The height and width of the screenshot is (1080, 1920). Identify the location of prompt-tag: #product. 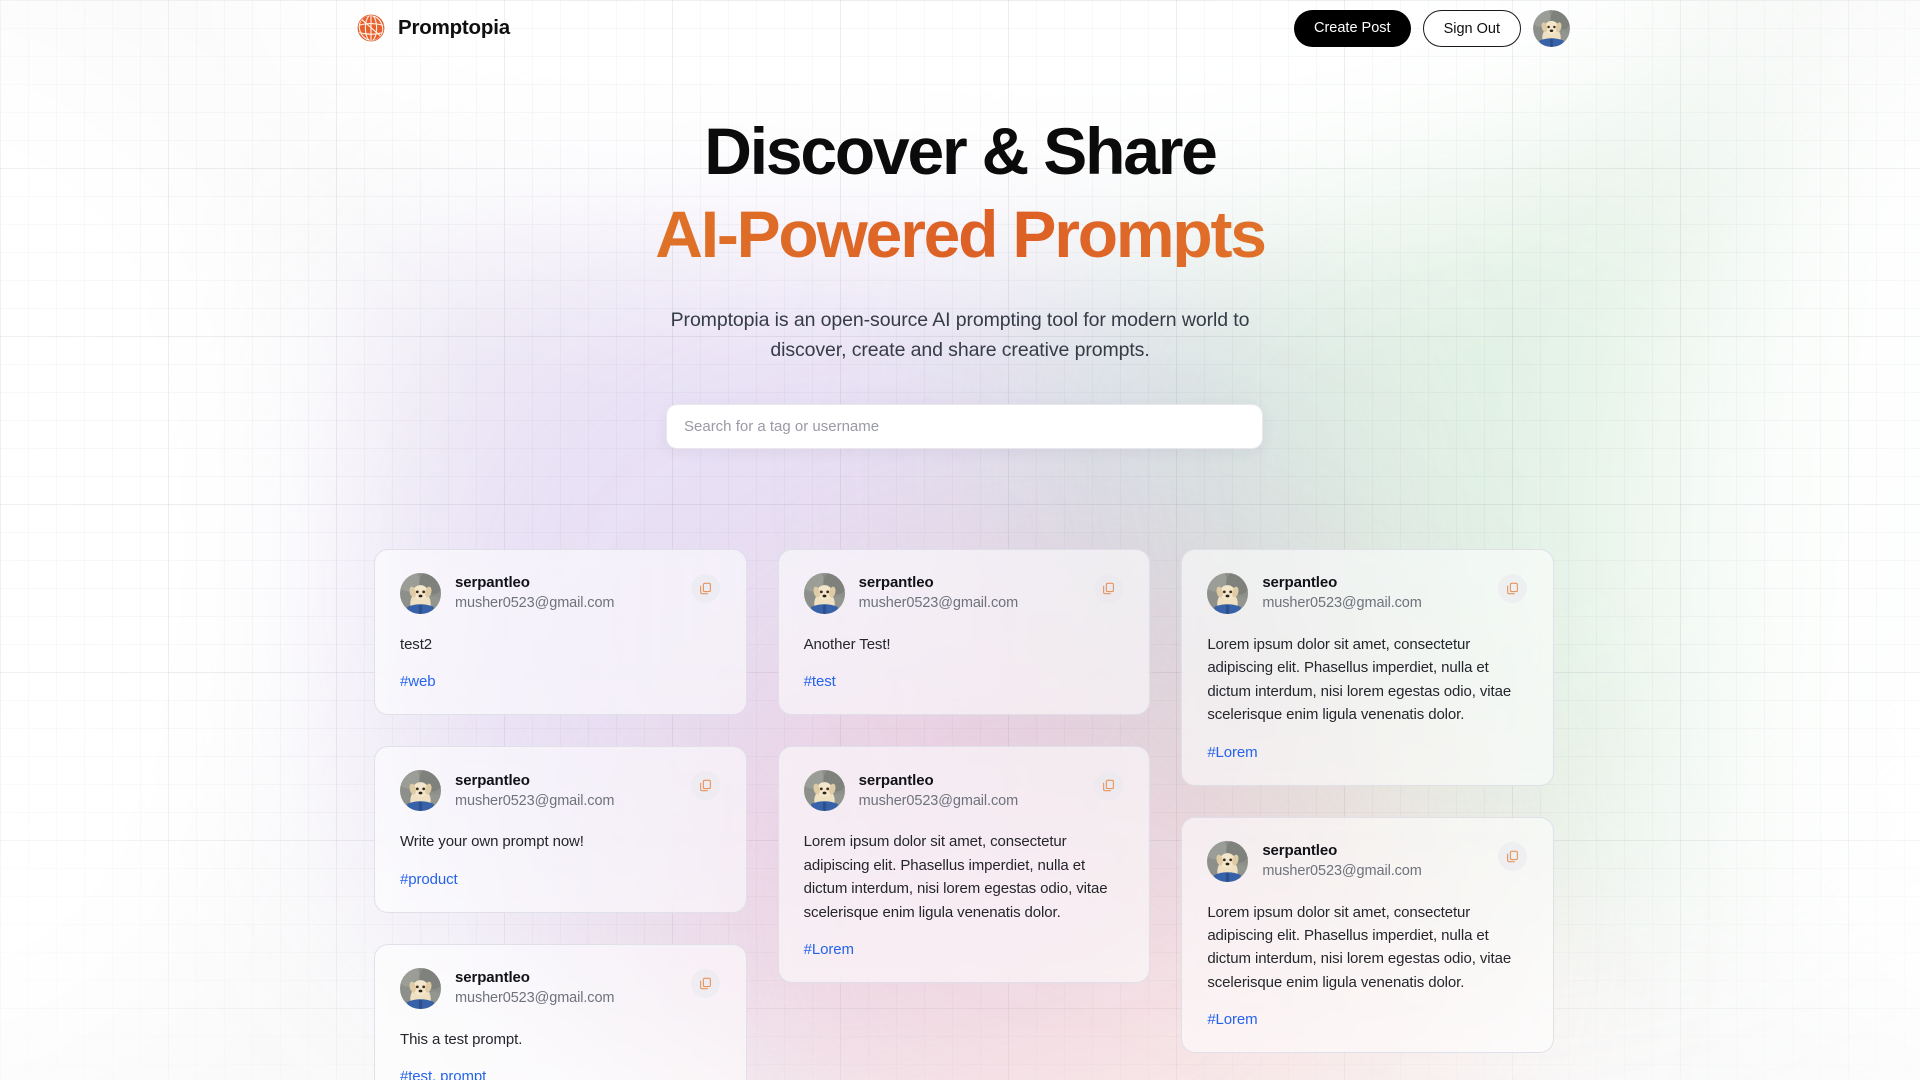
(429, 879).